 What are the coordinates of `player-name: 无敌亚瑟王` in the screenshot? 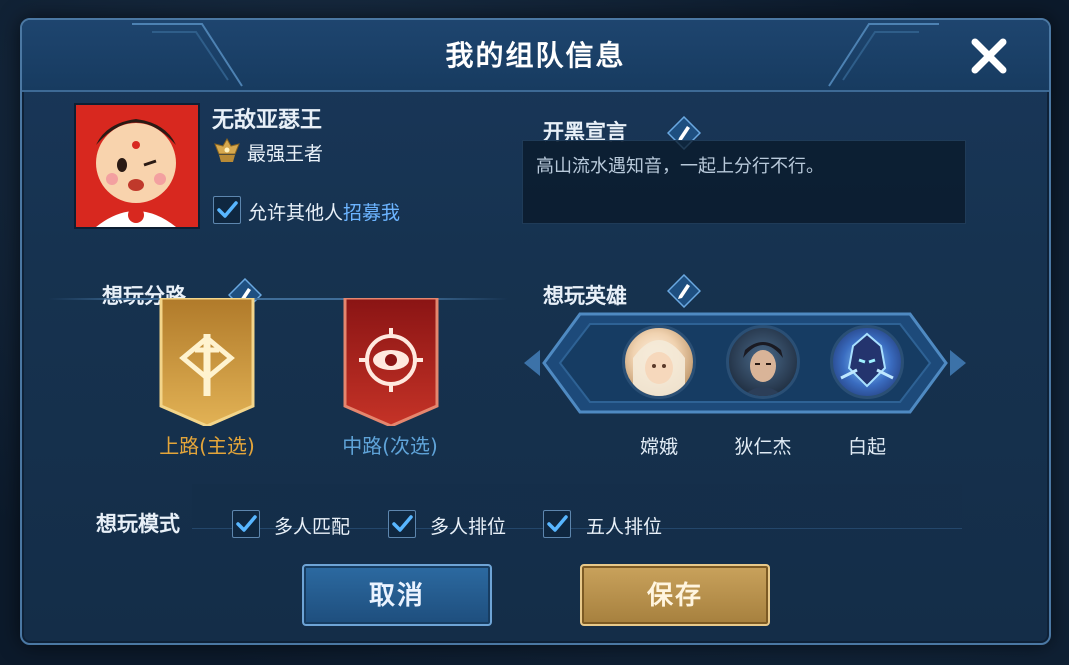 It's located at (267, 120).